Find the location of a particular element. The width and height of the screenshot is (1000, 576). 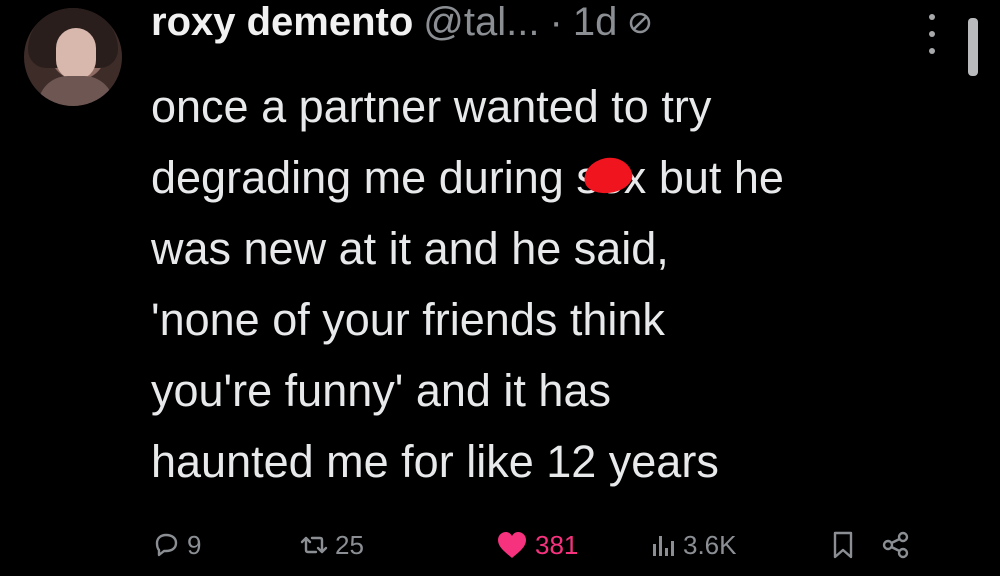

tweet-line: you're funny' and it has is located at coordinates (381, 390).